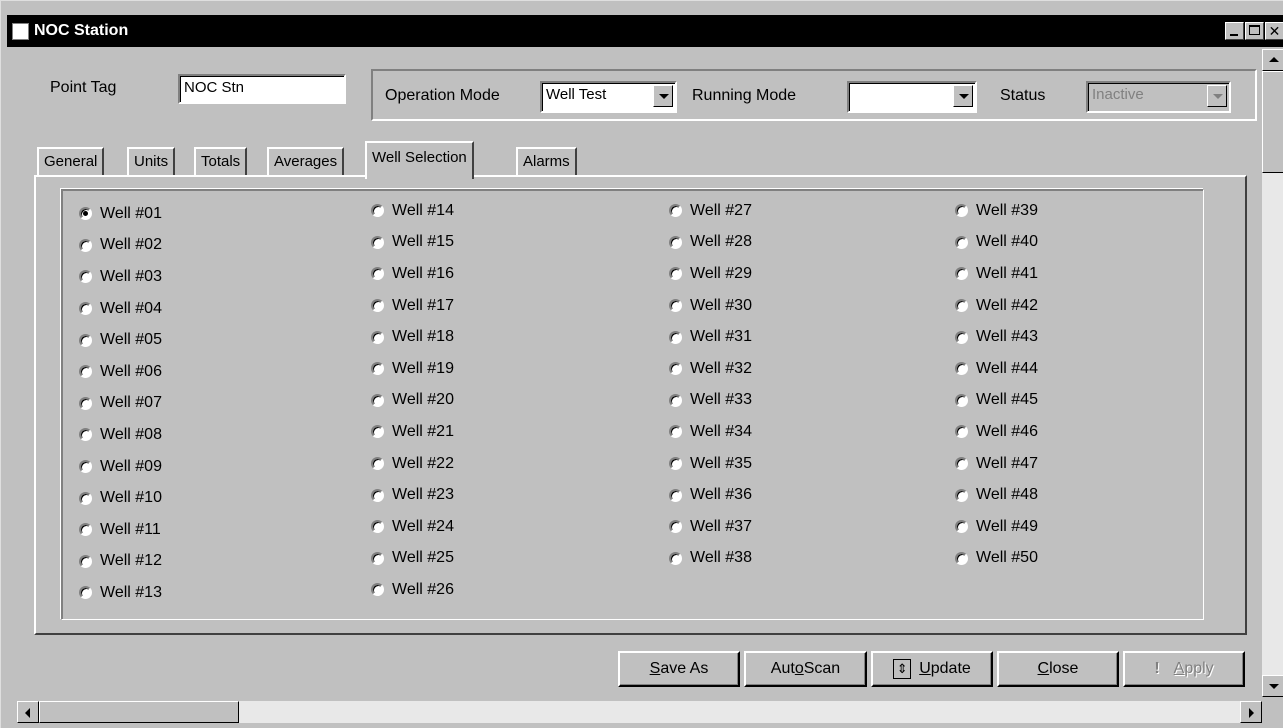 This screenshot has width=1283, height=728. I want to click on well-radio: Well #11, so click(120, 530).